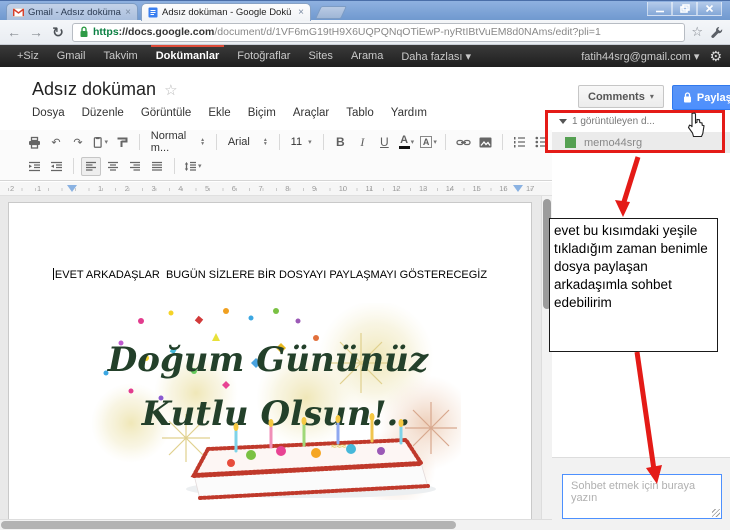 The width and height of the screenshot is (730, 530). Describe the element at coordinates (219, 113) in the screenshot. I see `menu-ekle: Ekle` at that location.